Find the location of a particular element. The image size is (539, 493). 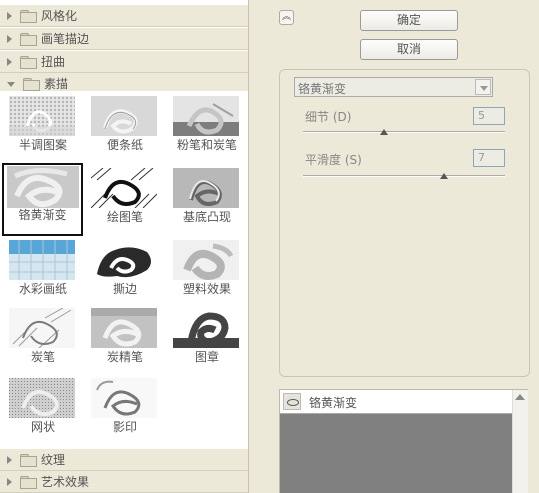

filter-thumb-reticulation: 网状 is located at coordinates (43, 408).